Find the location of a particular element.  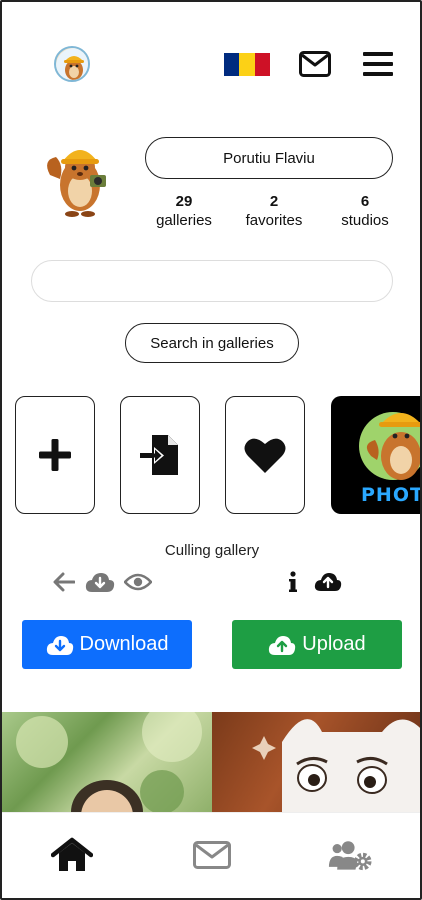

hamburger-icon is located at coordinates (378, 64).